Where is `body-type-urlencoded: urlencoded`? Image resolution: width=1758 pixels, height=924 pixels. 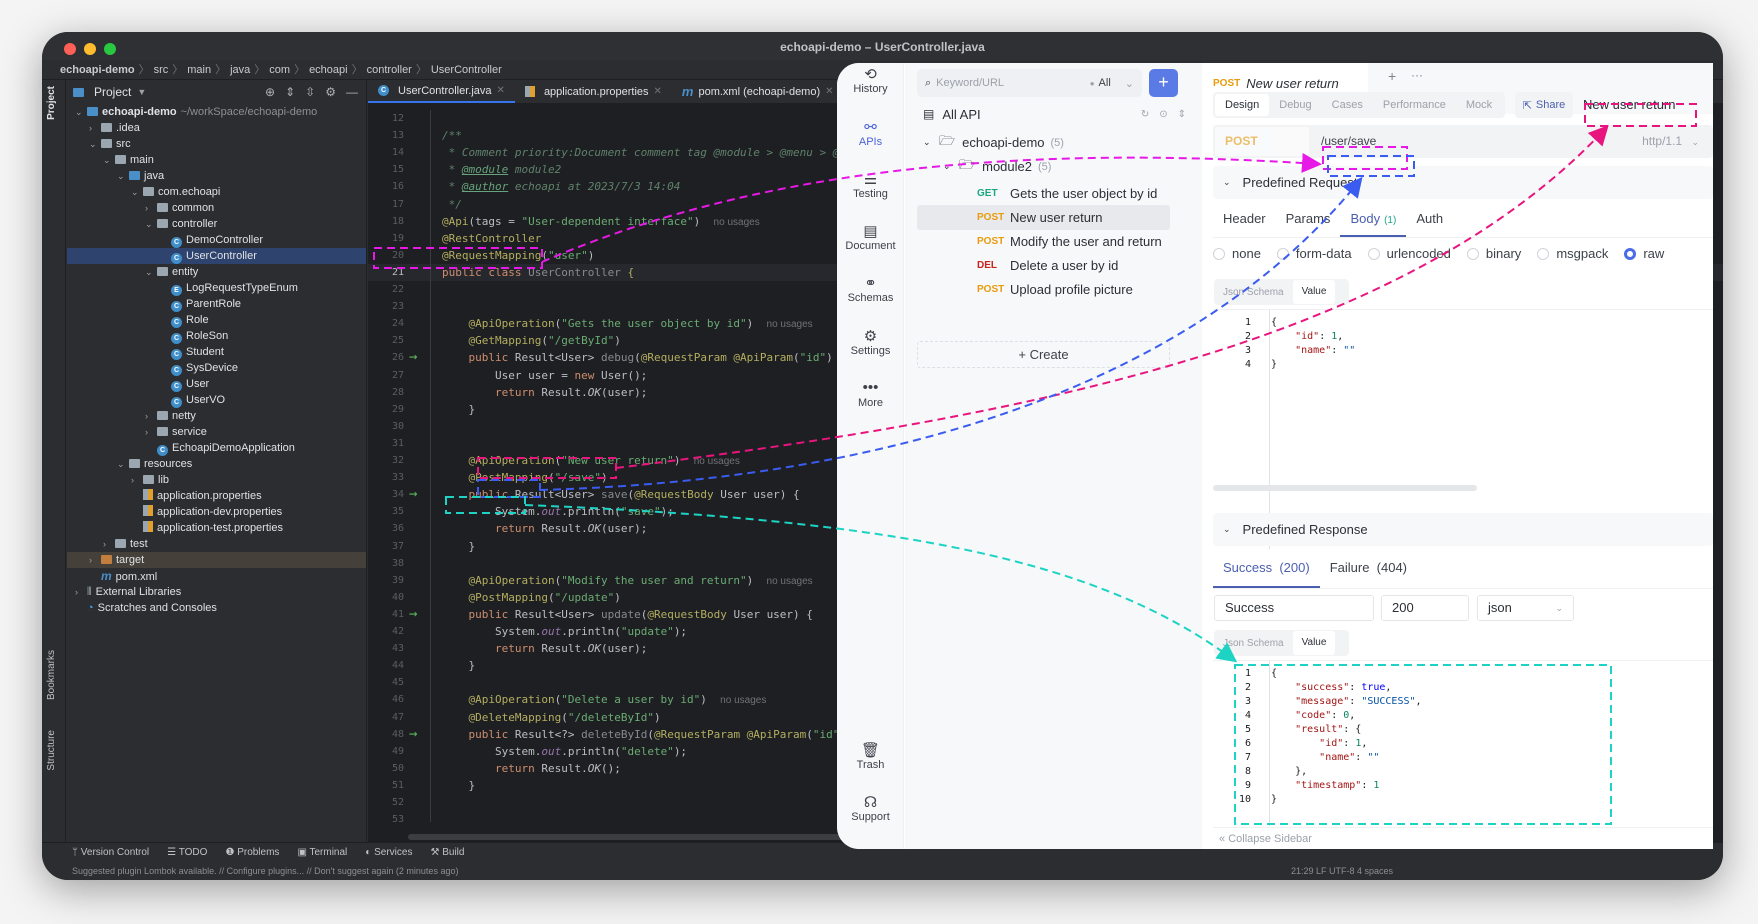 body-type-urlencoded: urlencoded is located at coordinates (1409, 253).